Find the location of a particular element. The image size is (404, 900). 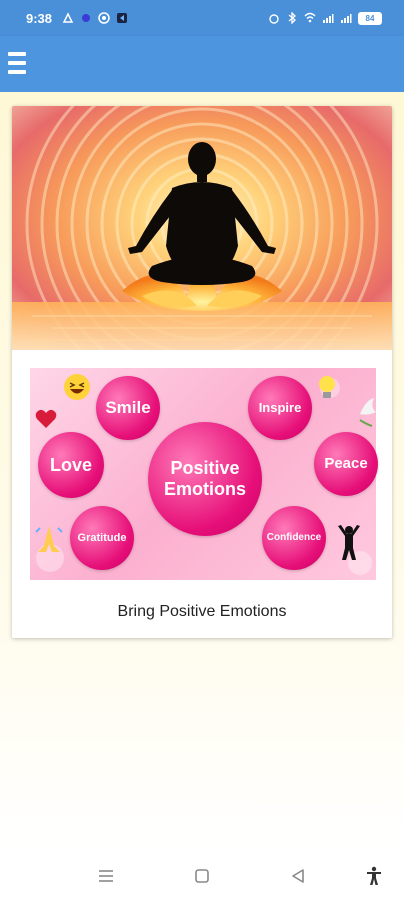

app-square-icon is located at coordinates (122, 18).